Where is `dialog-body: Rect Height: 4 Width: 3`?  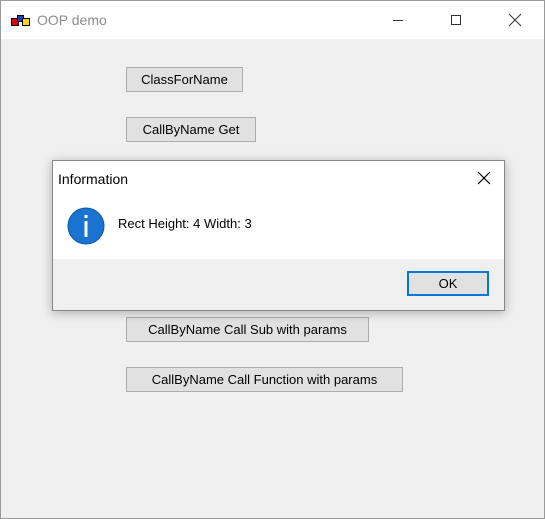
dialog-body: Rect Height: 4 Width: 3 is located at coordinates (278, 227).